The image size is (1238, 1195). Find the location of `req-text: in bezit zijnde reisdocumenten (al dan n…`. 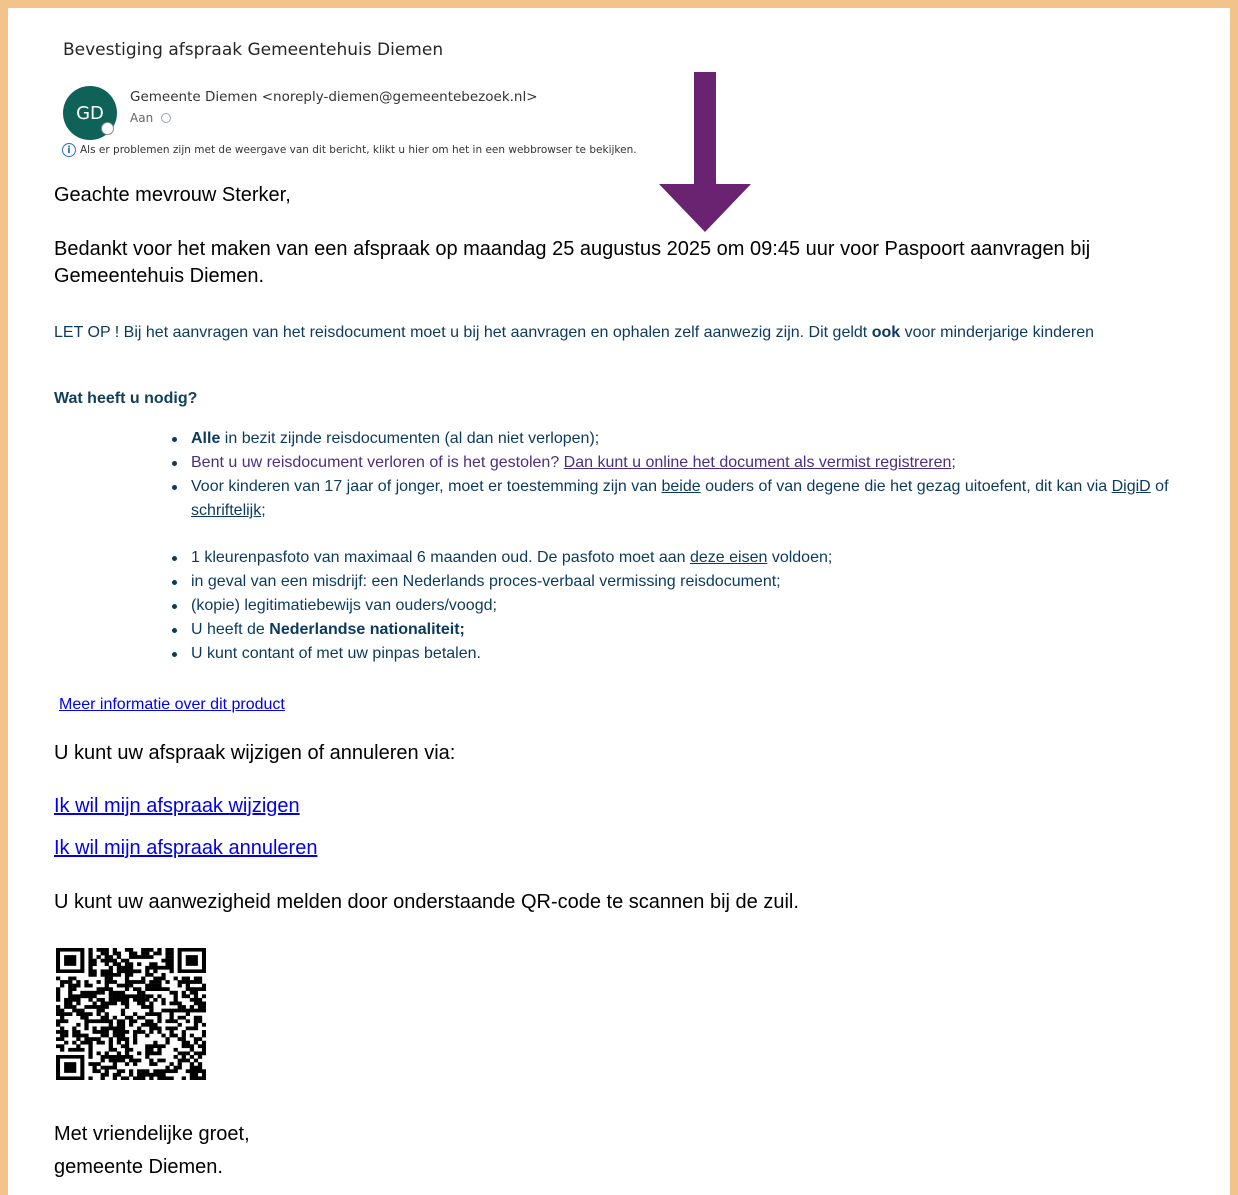

req-text: in bezit zijnde reisdocumenten (al dan n… is located at coordinates (410, 438).